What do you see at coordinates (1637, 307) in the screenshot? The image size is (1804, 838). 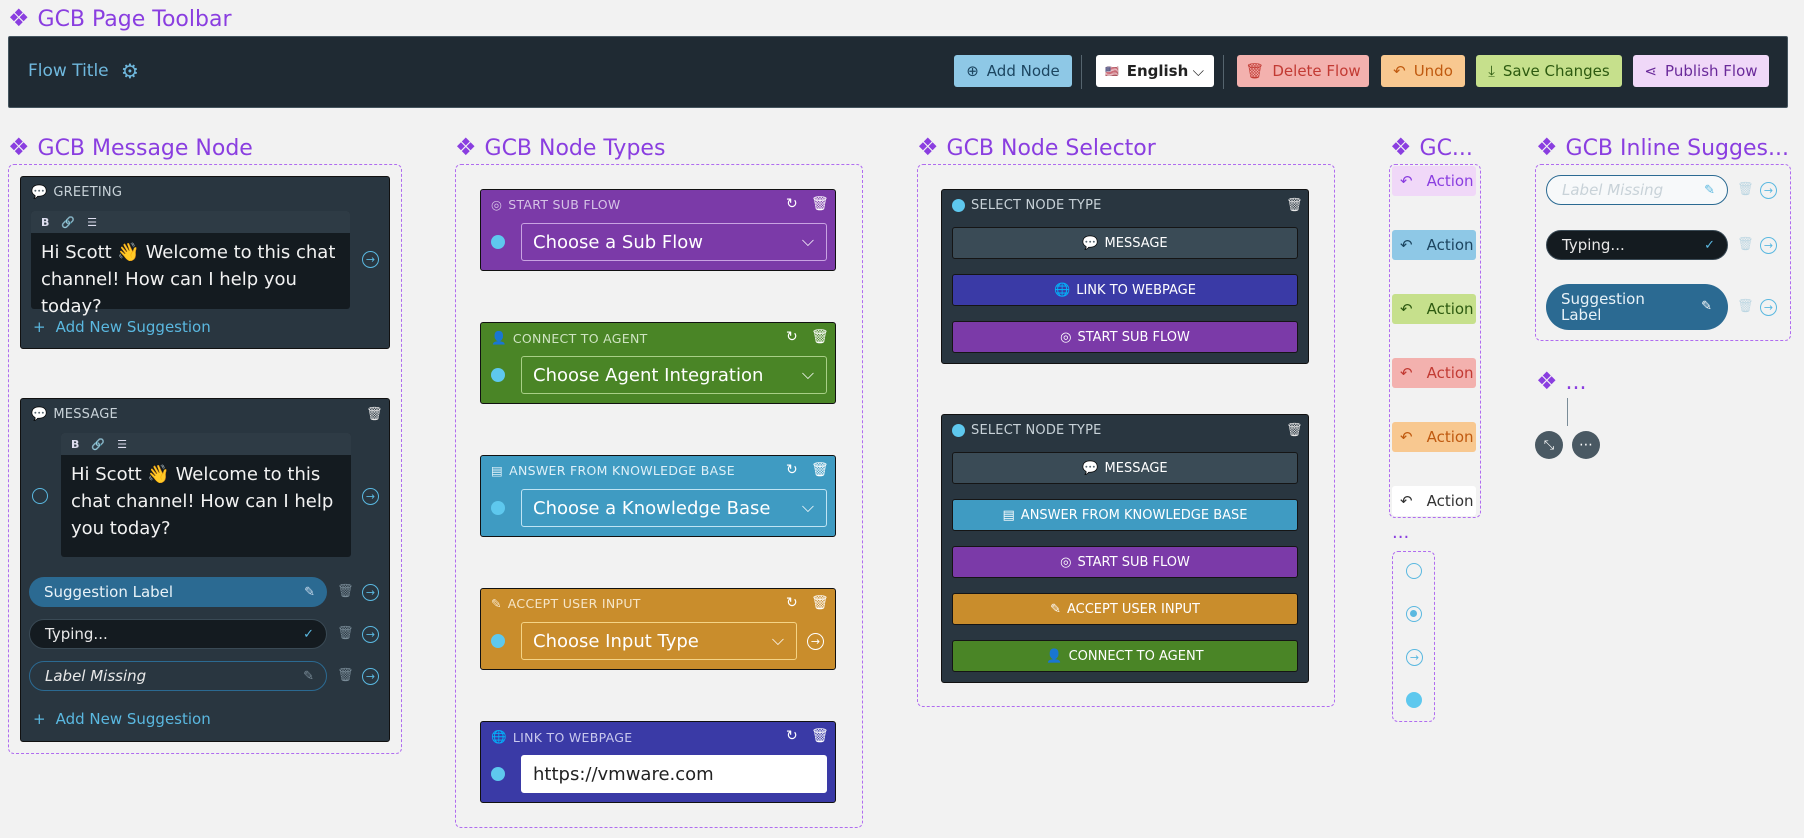 I see `suggestion-label-inline: Suggestion Label ✎` at bounding box center [1637, 307].